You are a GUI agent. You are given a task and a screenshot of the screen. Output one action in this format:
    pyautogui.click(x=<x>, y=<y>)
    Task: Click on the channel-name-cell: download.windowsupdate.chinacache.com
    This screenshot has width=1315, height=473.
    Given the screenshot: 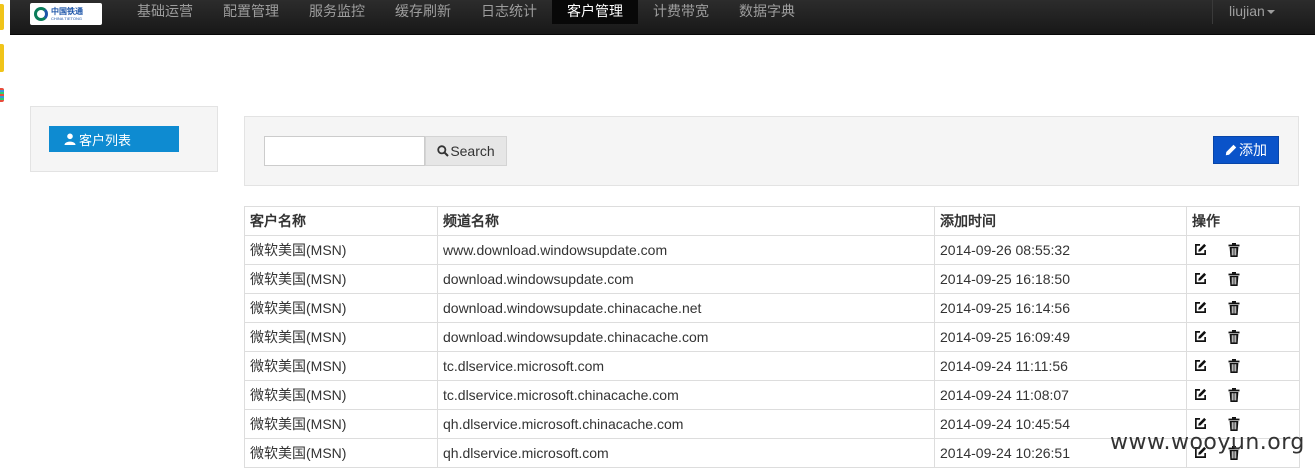 What is the action you would take?
    pyautogui.click(x=686, y=337)
    